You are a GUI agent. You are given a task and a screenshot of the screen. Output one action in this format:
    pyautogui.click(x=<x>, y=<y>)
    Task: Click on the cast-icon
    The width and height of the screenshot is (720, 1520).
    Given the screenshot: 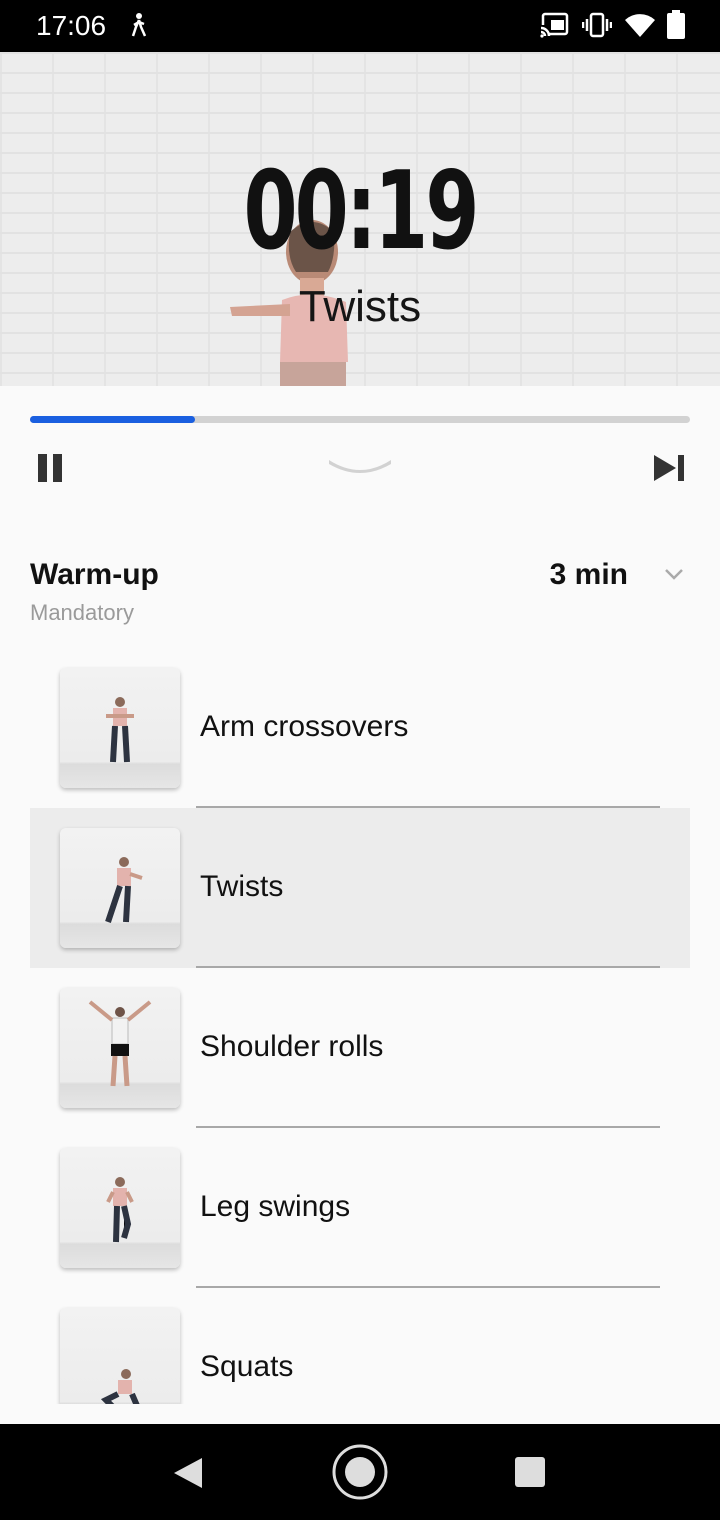 What is the action you would take?
    pyautogui.click(x=555, y=27)
    